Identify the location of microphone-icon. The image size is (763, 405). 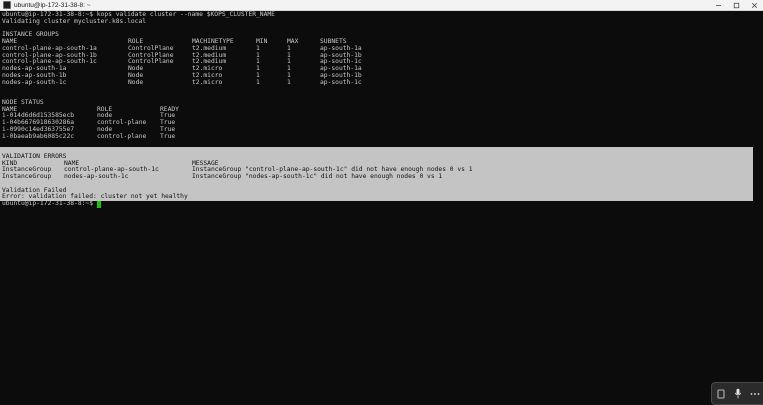
(738, 393).